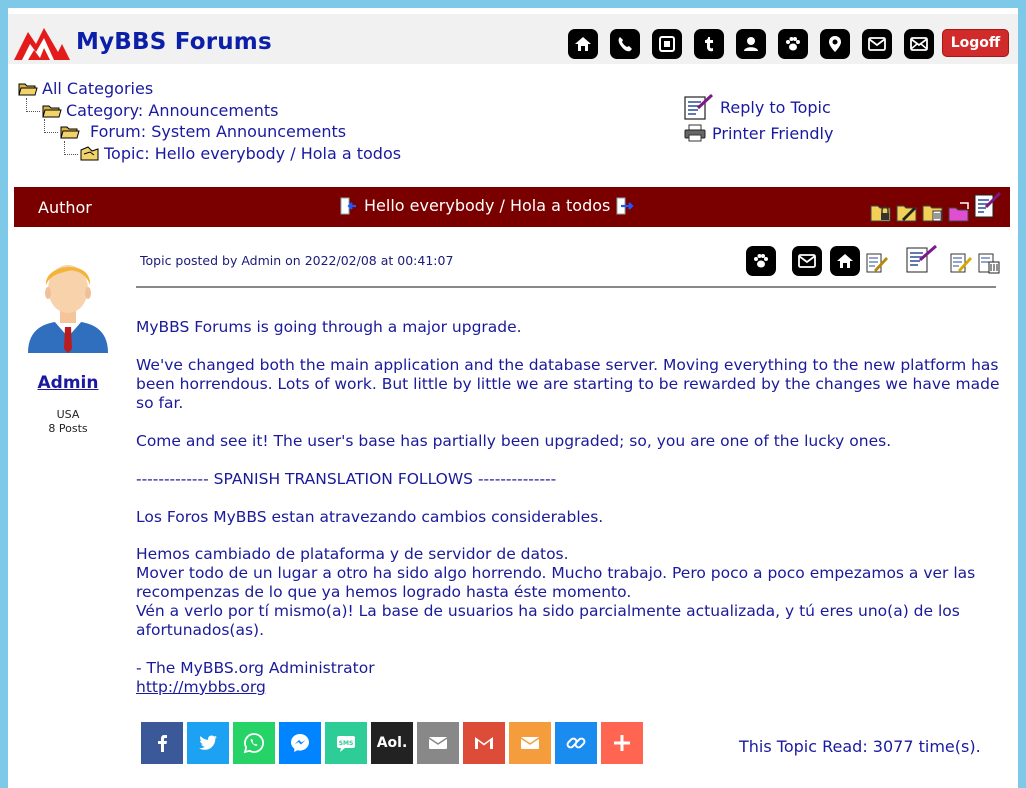  Describe the element at coordinates (975, 43) in the screenshot. I see `logoff-button: Logoff` at that location.